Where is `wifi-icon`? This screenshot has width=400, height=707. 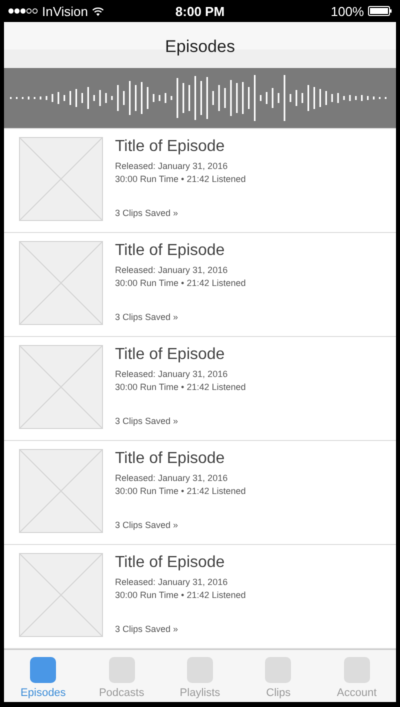 wifi-icon is located at coordinates (98, 11).